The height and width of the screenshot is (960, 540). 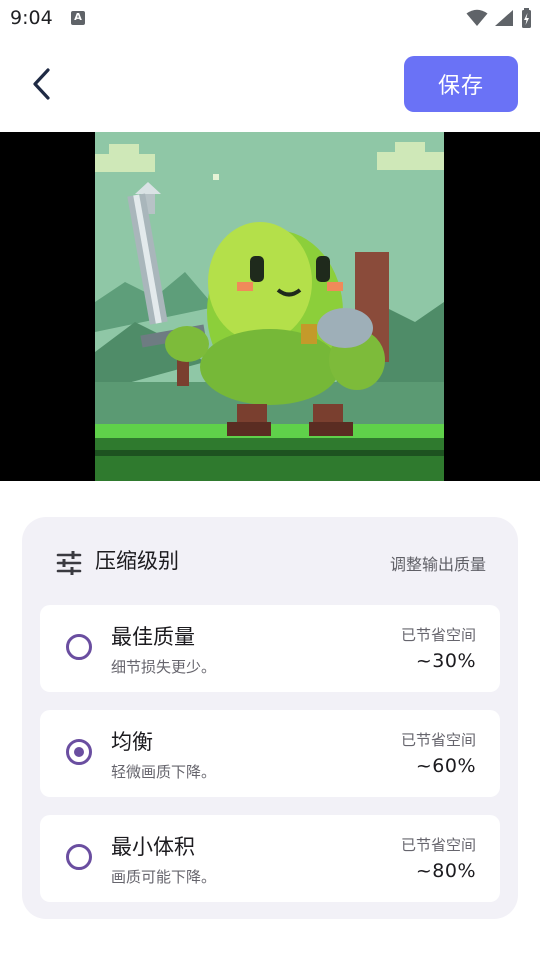 I want to click on option-description: 细节损失更少。, so click(x=164, y=667).